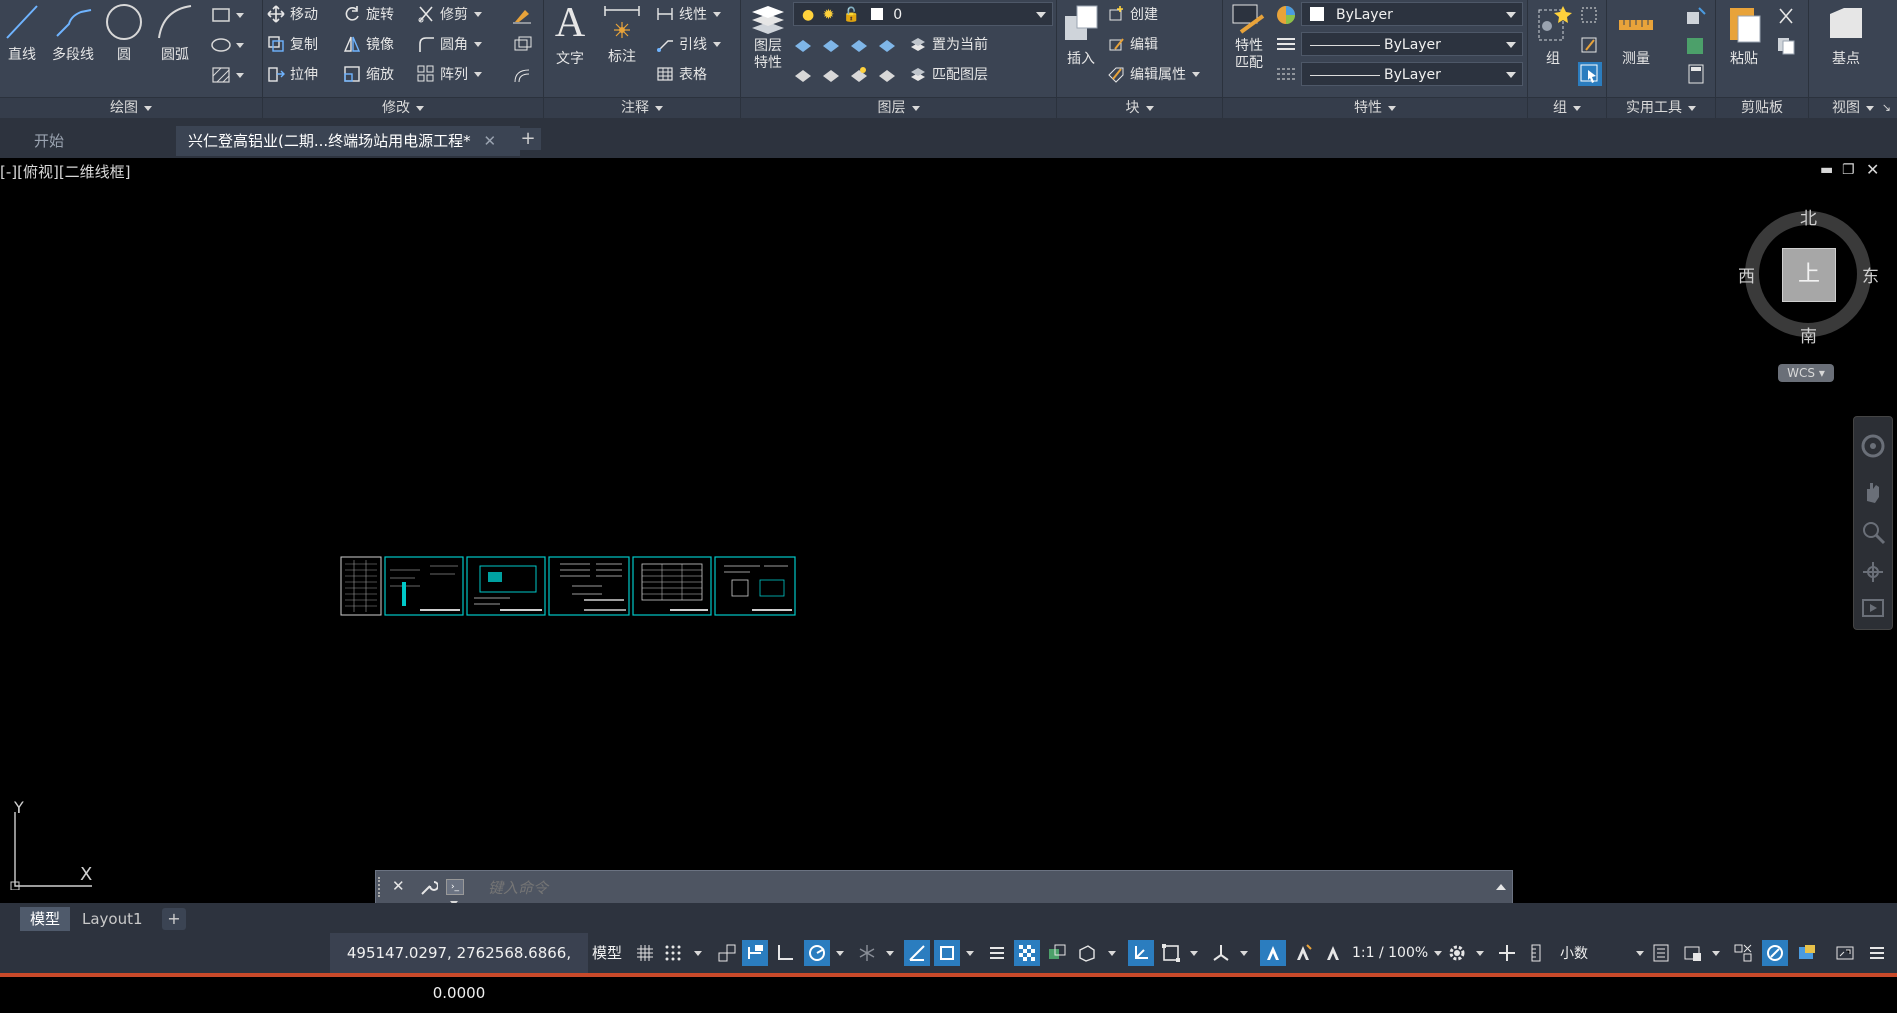 Image resolution: width=1897 pixels, height=1013 pixels. Describe the element at coordinates (1590, 15) in the screenshot. I see `ungroup-icon` at that location.